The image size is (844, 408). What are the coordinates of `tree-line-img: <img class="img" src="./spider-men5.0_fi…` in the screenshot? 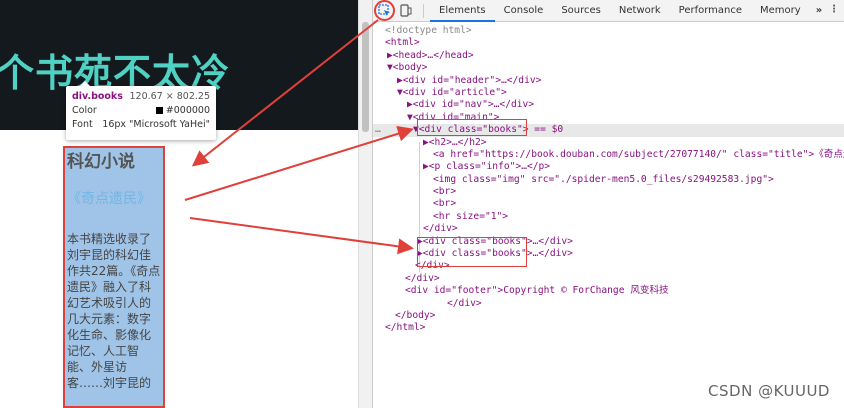 It's located at (608, 180).